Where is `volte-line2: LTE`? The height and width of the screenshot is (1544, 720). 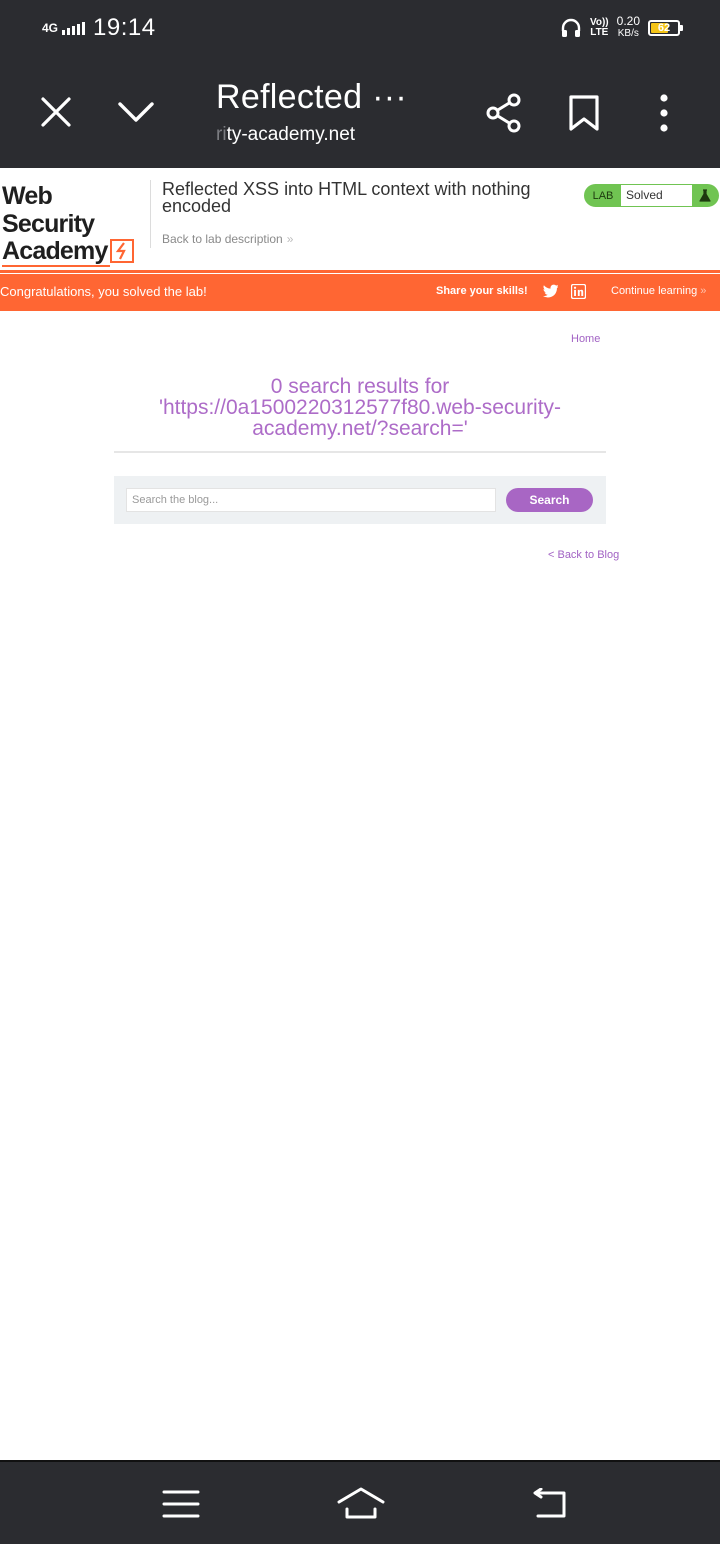
volte-line2: LTE is located at coordinates (599, 32).